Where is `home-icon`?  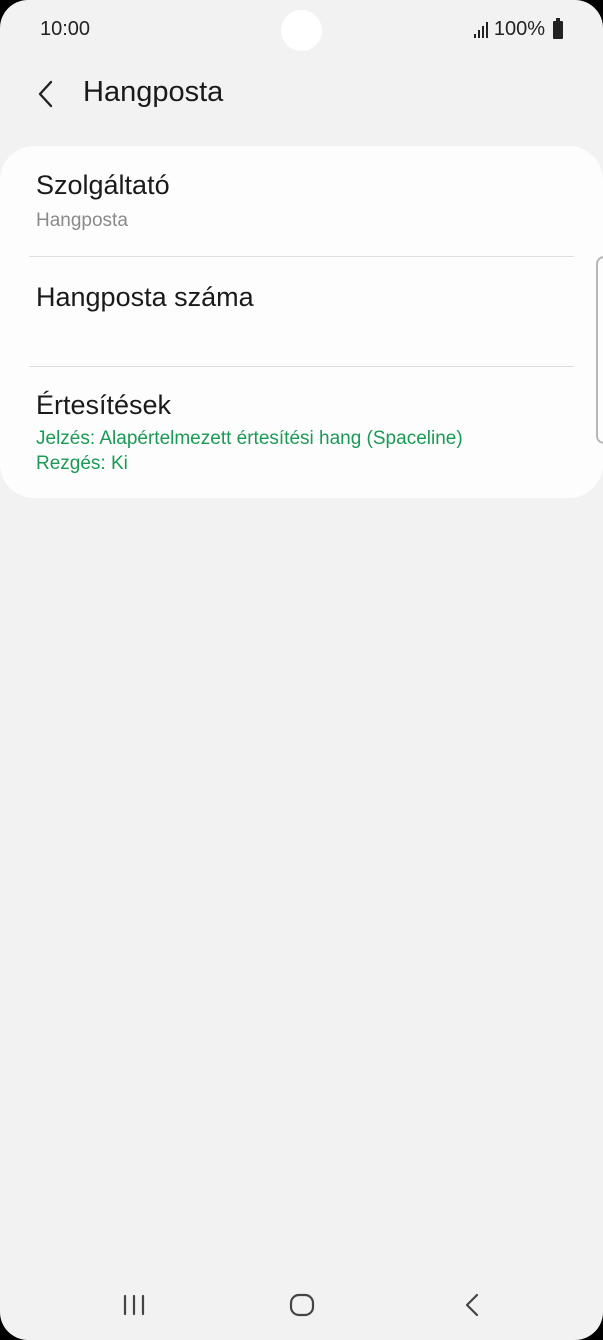
home-icon is located at coordinates (302, 1305).